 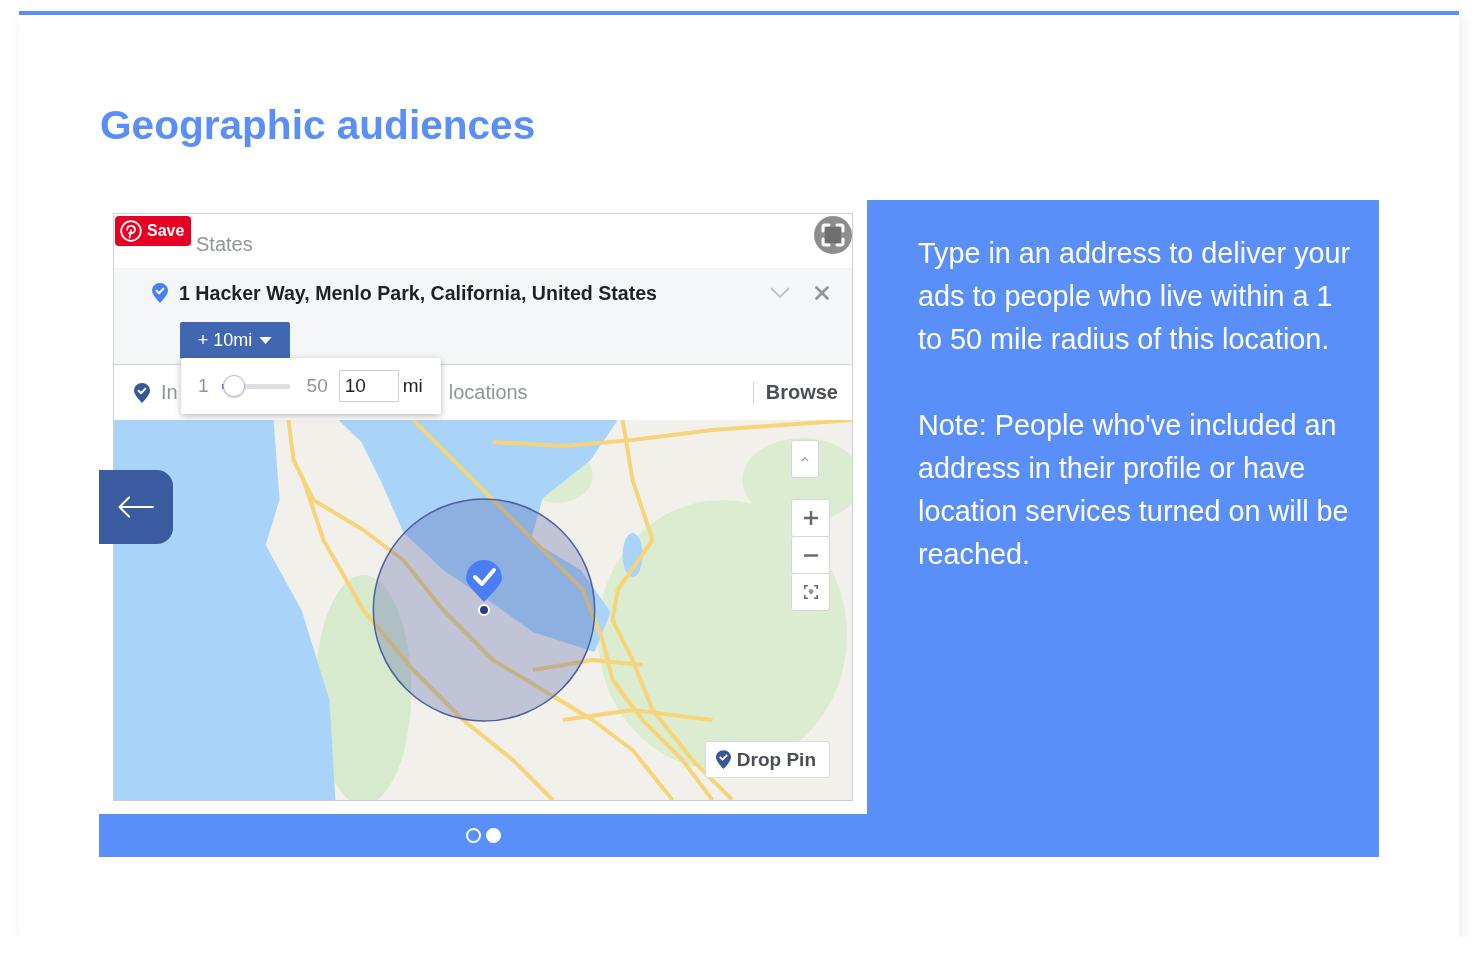 I want to click on zoom-out-button, so click(x=810, y=555).